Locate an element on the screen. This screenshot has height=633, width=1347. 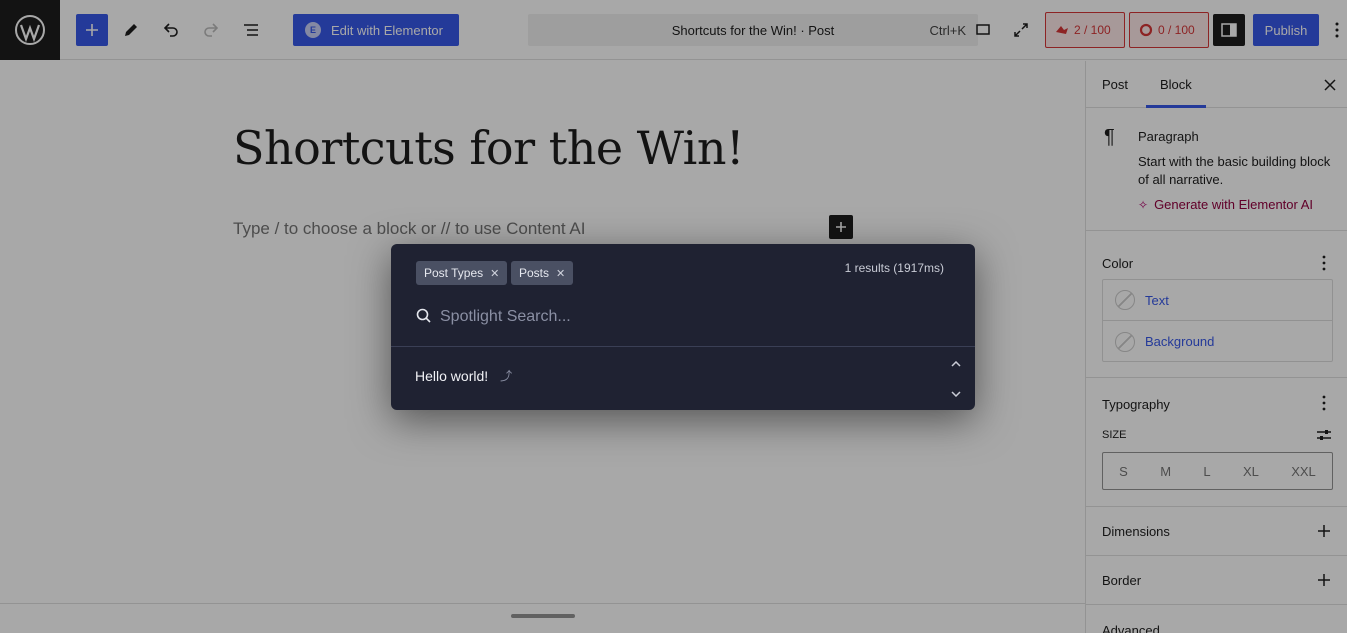
search-result-item: Hello world! ⤴ is located at coordinates (463, 375).